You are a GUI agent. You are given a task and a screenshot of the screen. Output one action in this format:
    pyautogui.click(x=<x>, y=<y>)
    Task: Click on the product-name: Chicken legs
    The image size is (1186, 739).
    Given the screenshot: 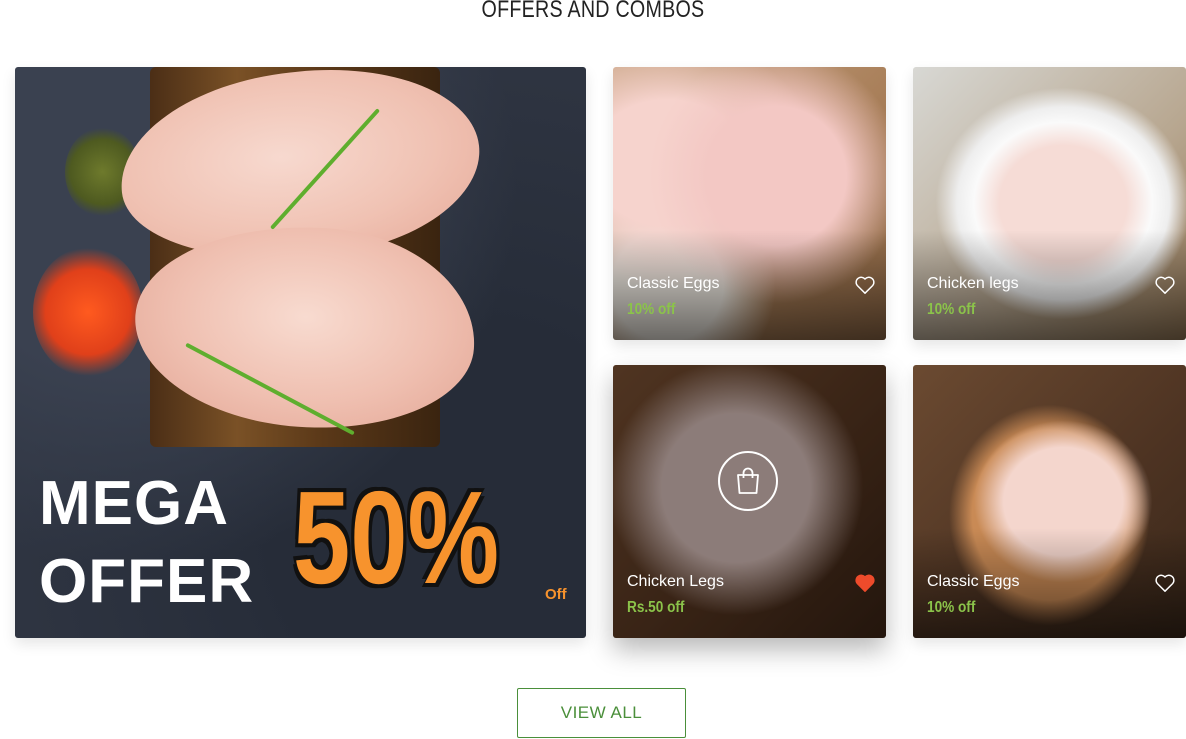 What is the action you would take?
    pyautogui.click(x=973, y=283)
    